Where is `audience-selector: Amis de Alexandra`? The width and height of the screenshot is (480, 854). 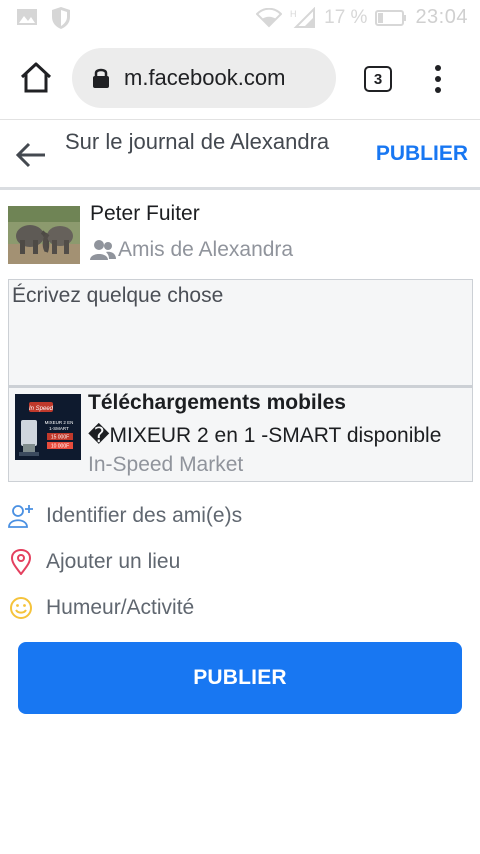
audience-selector: Amis de Alexandra is located at coordinates (191, 250).